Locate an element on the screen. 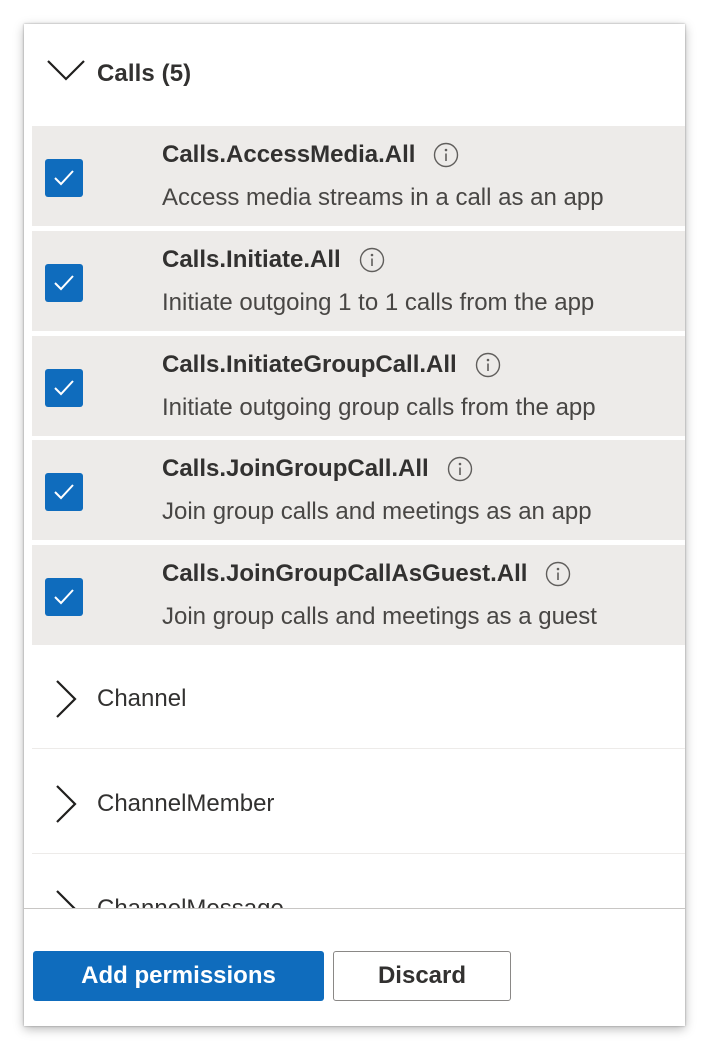 Image resolution: width=709 pixels, height=1050 pixels. category-label: ChannelMessage is located at coordinates (190, 901).